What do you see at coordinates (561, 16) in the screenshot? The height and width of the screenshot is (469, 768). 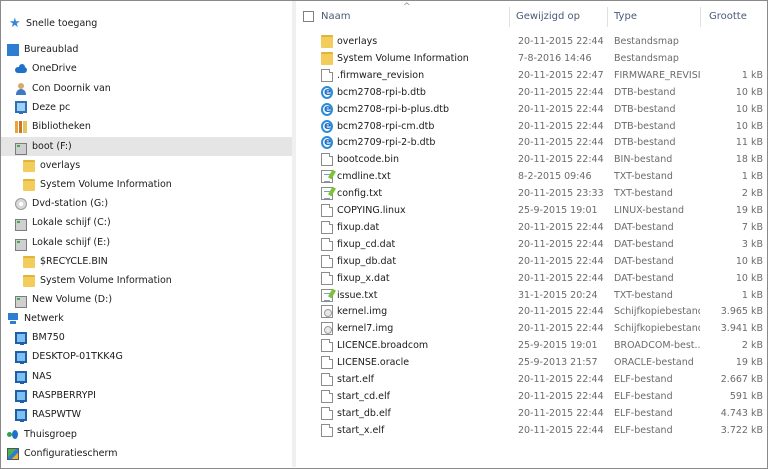 I see `column-header-modified: Gewijzigd op` at bounding box center [561, 16].